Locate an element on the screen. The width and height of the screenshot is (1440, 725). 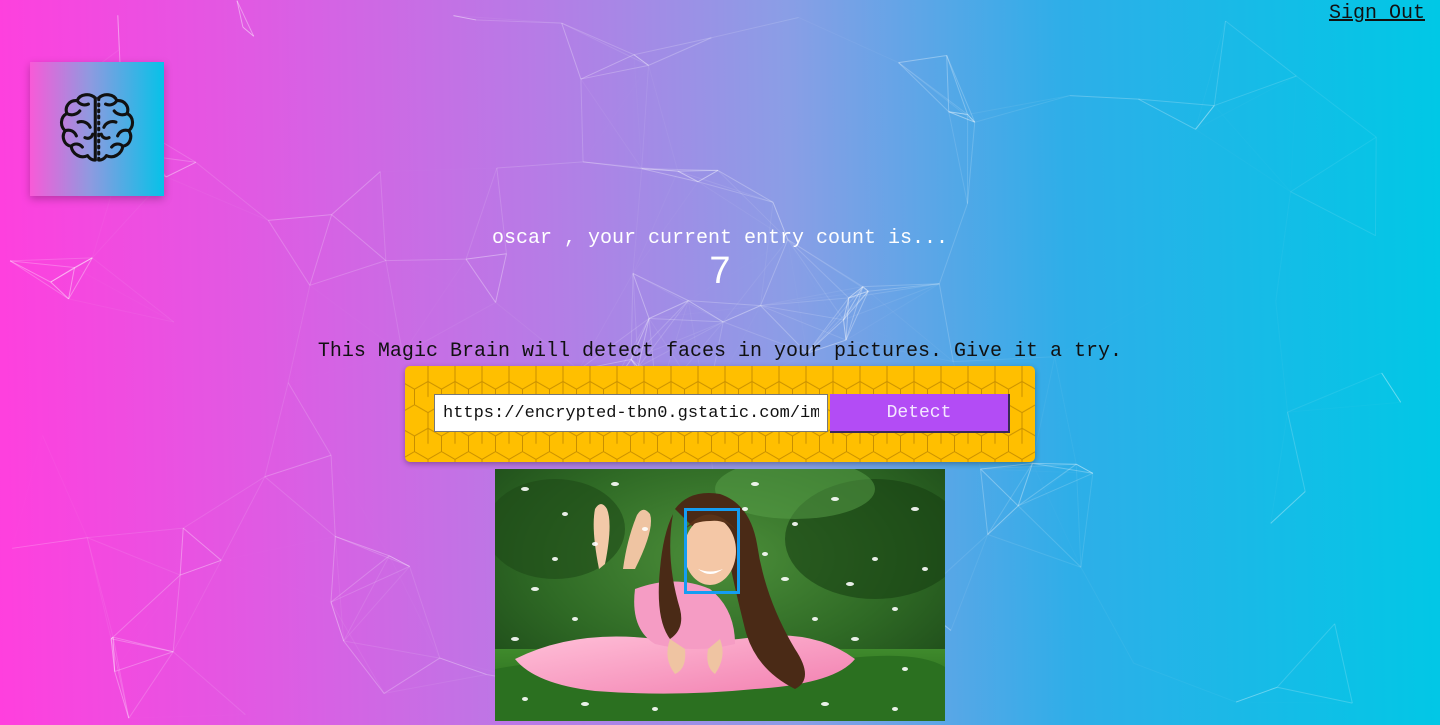
brain-icon is located at coordinates (97, 127).